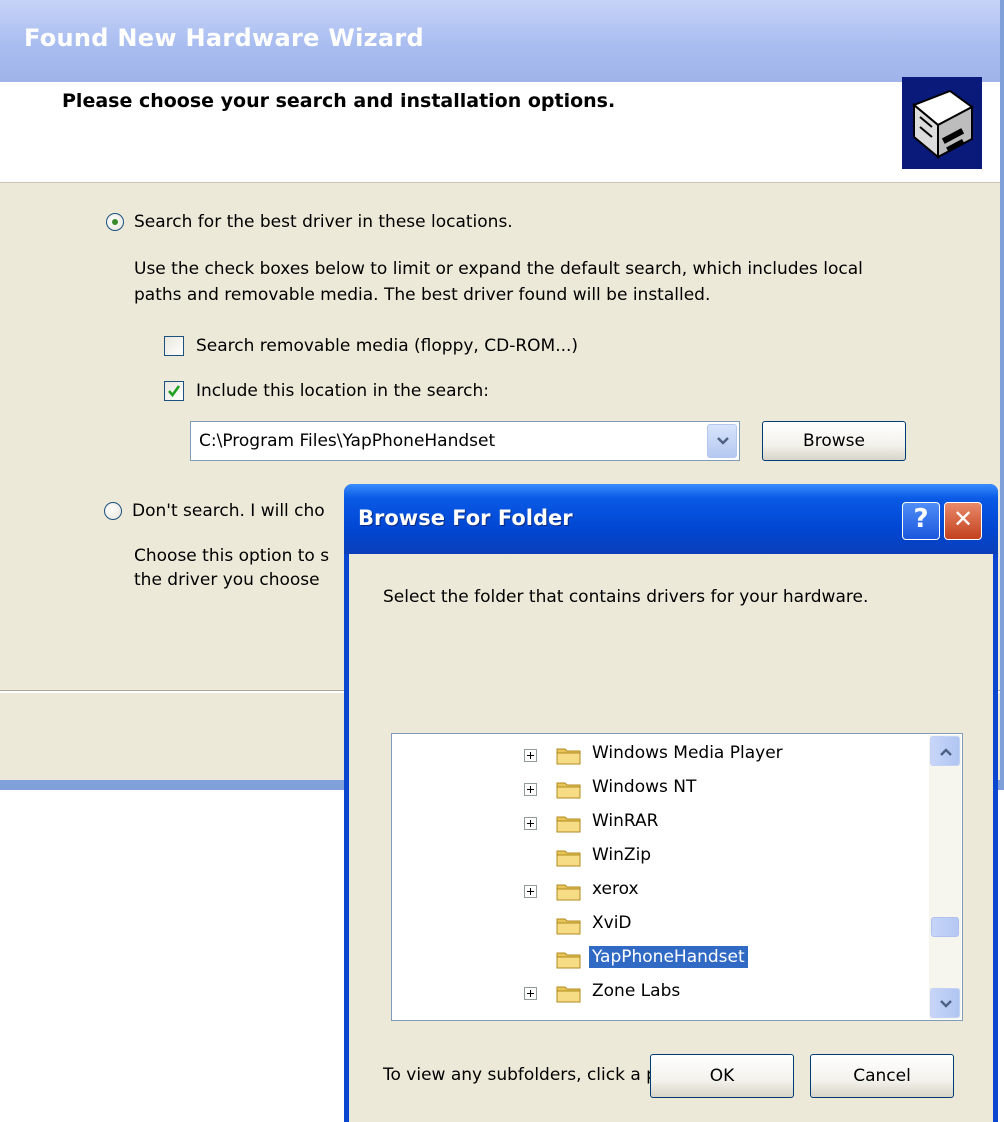 The image size is (1004, 1122). I want to click on wizard-border, so click(1002, 395).